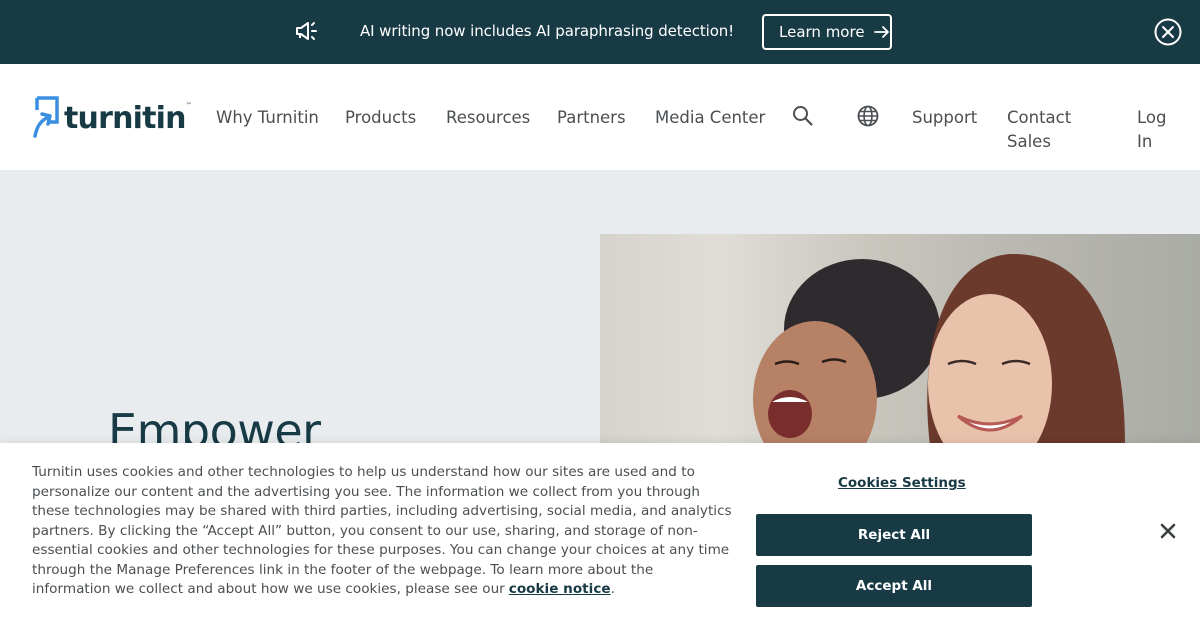  What do you see at coordinates (1152, 130) in the screenshot?
I see `nav-log-in: Log In` at bounding box center [1152, 130].